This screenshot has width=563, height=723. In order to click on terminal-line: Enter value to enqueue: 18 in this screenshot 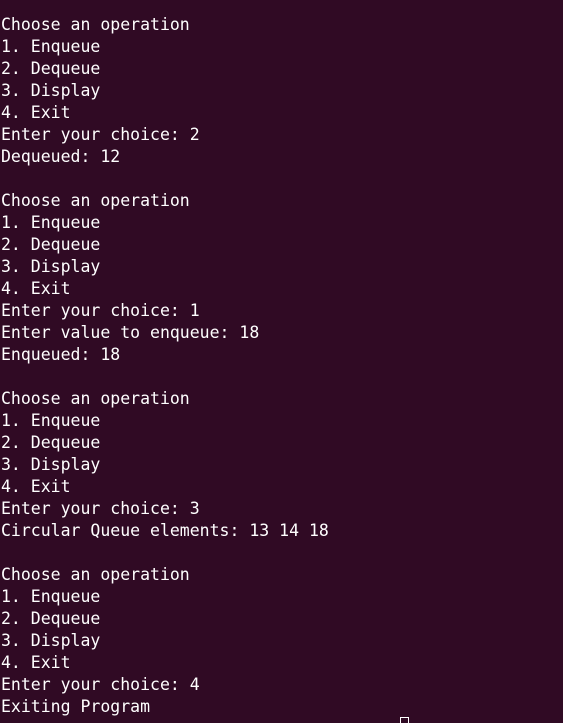, I will do `click(130, 332)`.